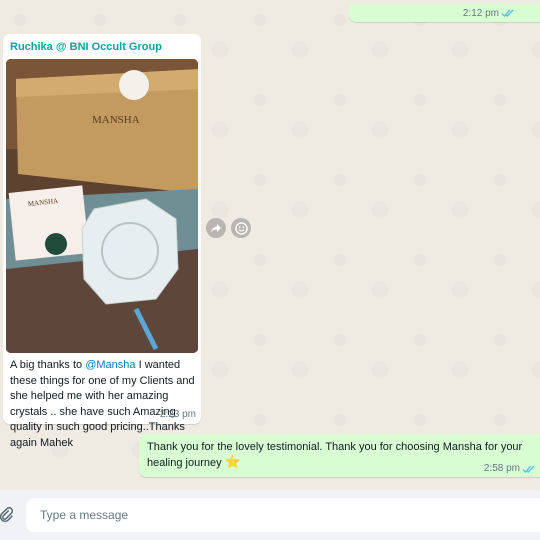  I want to click on message-time: 2:23 pm, so click(177, 414).